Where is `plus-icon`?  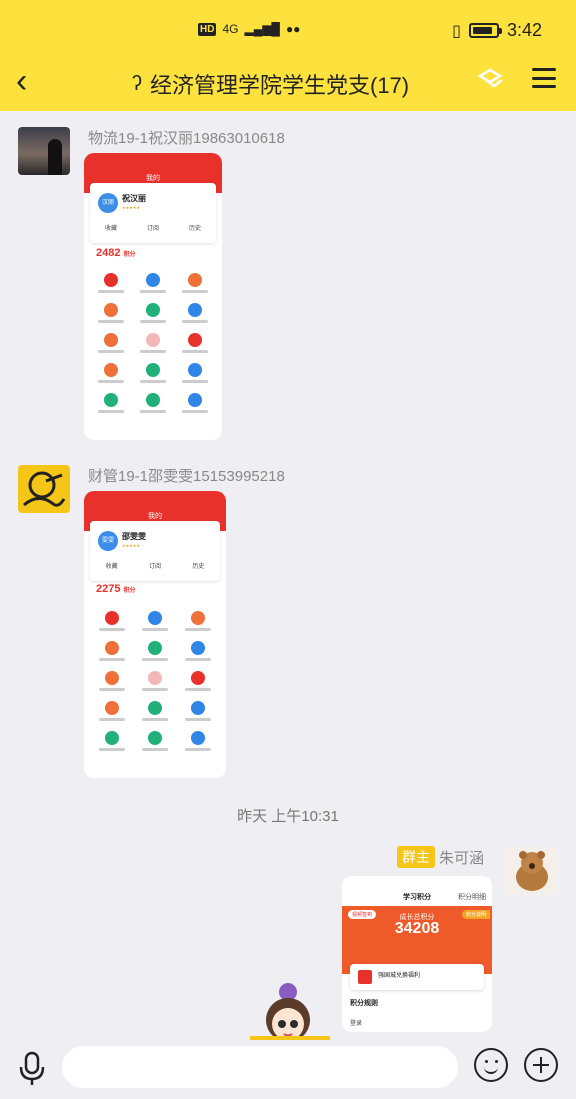 plus-icon is located at coordinates (541, 1065).